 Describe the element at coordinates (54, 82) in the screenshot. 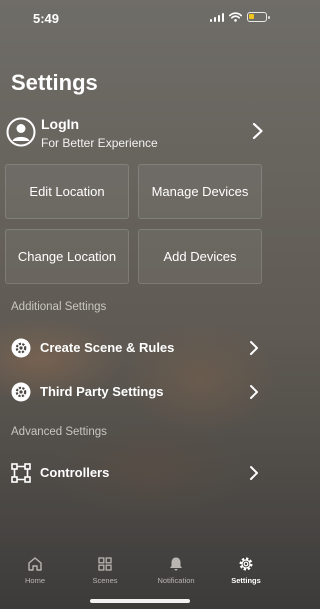

I see `page-title: Settings` at that location.